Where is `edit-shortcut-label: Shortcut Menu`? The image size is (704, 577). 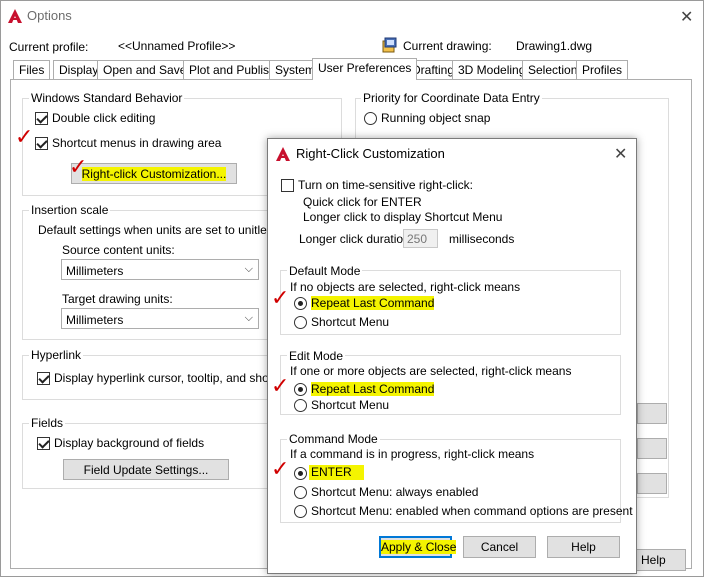
edit-shortcut-label: Shortcut Menu is located at coordinates (350, 405).